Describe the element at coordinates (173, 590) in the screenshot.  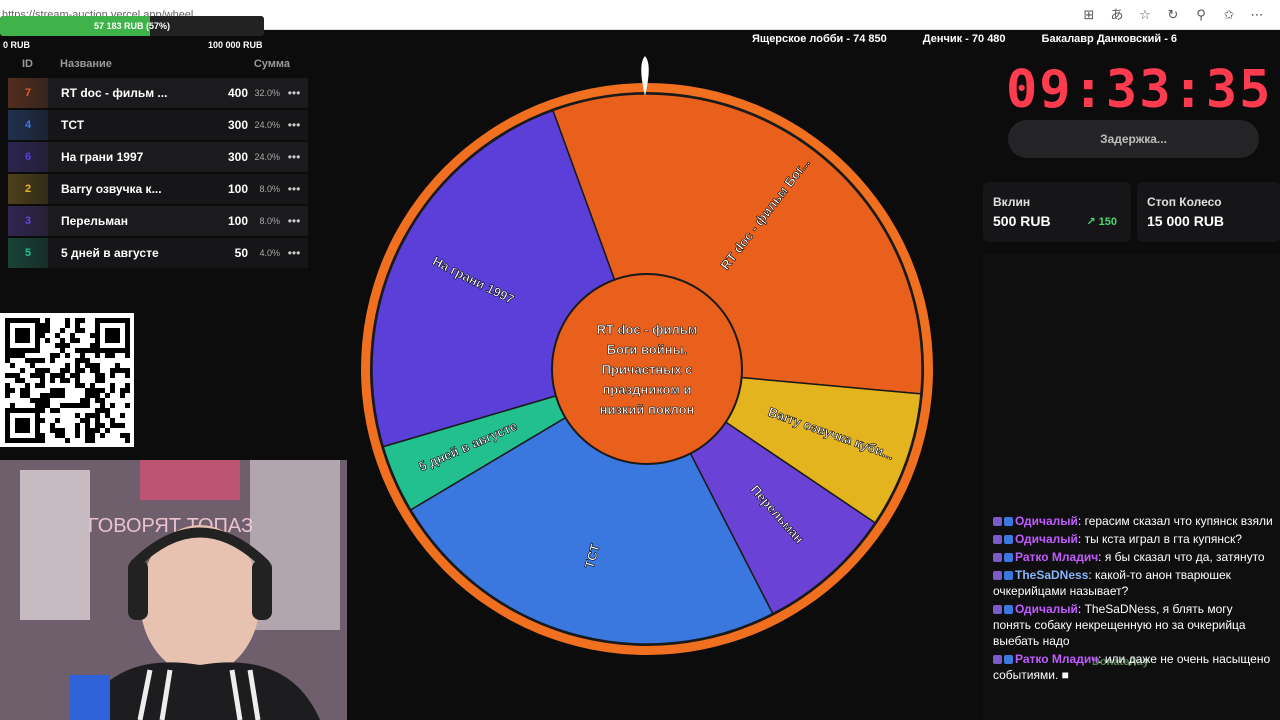
I see `webcam-feed: ГОВОРЯТ ТОПАЗ` at that location.